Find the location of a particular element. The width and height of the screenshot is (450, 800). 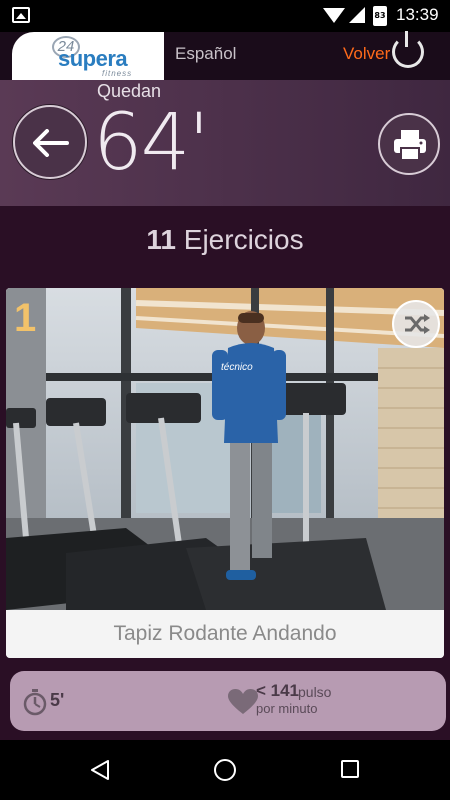

exercise-count-label: Ejercicios is located at coordinates (243, 239).